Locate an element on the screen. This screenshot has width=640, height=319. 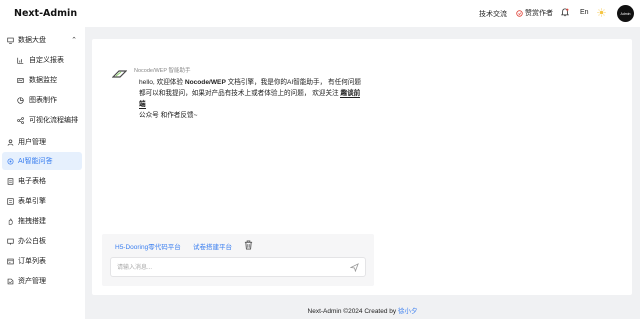
monitor-icon is located at coordinates (10, 40).